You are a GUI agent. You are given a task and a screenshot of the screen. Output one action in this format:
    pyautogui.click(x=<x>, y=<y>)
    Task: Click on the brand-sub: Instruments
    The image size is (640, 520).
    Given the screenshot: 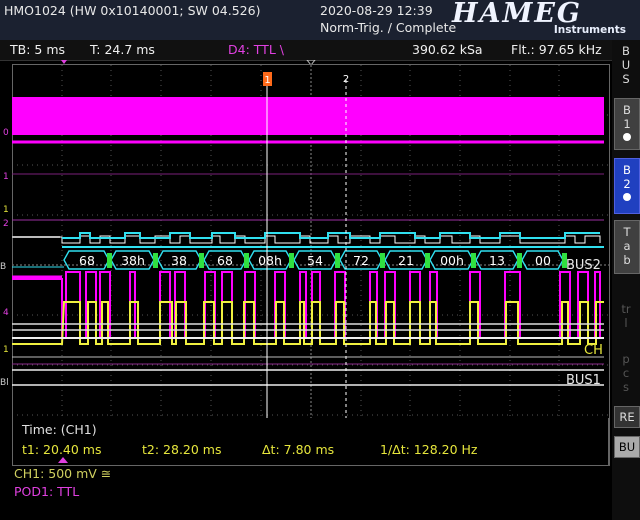 What is the action you would take?
    pyautogui.click(x=589, y=30)
    